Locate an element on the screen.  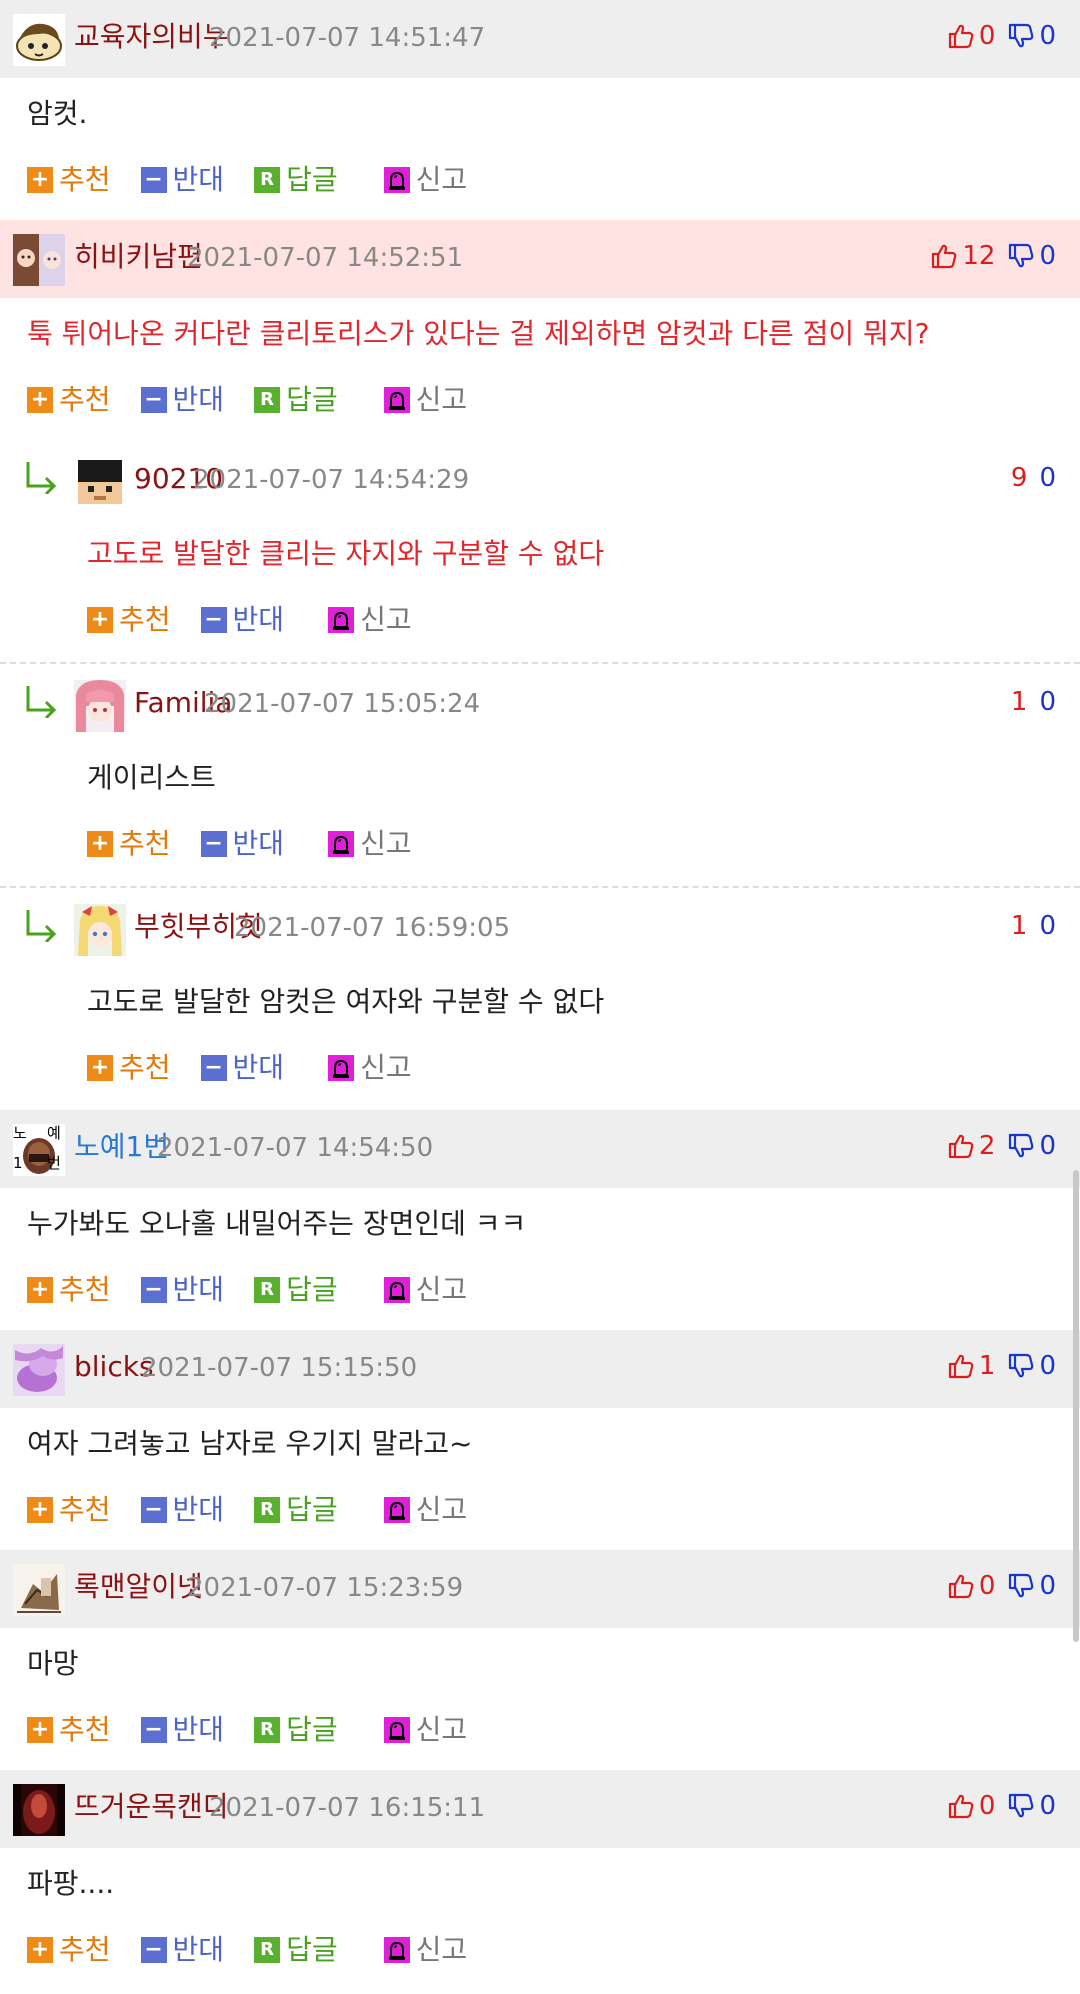
nickname: 록맨알이넷 is located at coordinates (138, 1587).